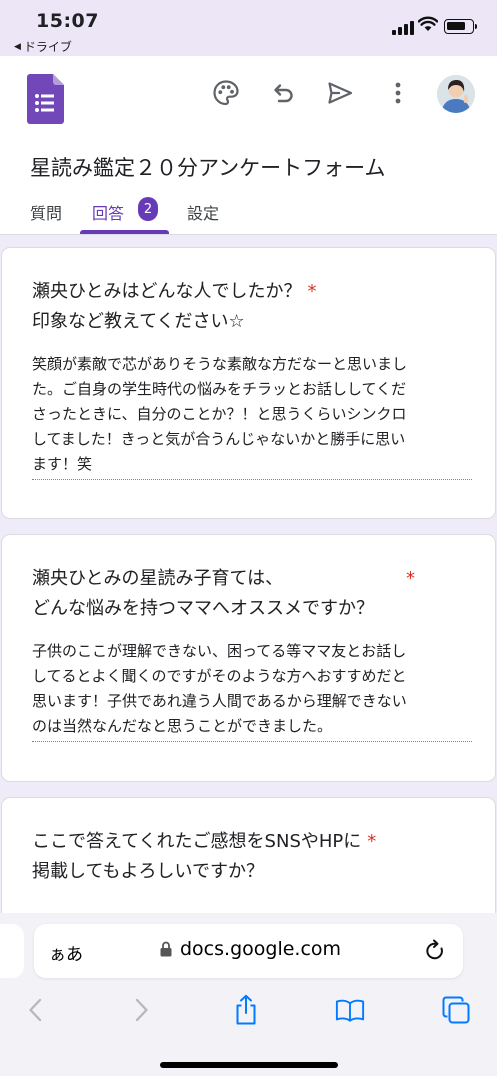 This screenshot has height=1076, width=497. Describe the element at coordinates (219, 439) in the screenshot. I see `answer-line: してました！きっと気が合うんじゃないかと勝手に思い` at that location.